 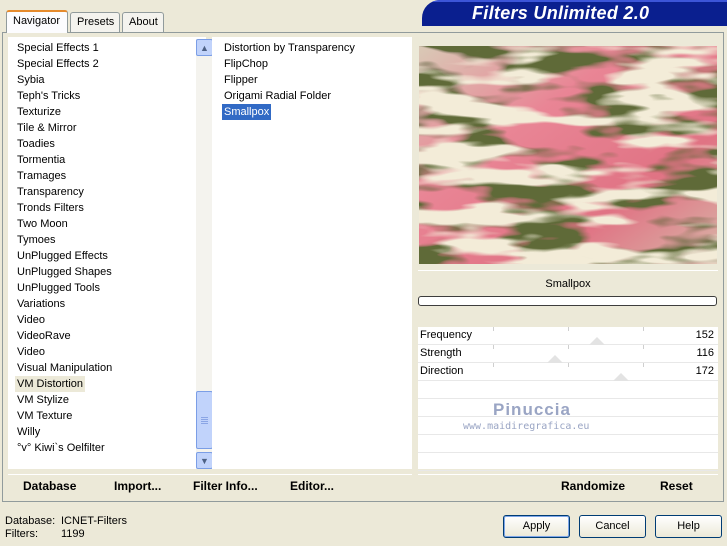 I want to click on parameter-row: Strength 116, so click(x=568, y=354).